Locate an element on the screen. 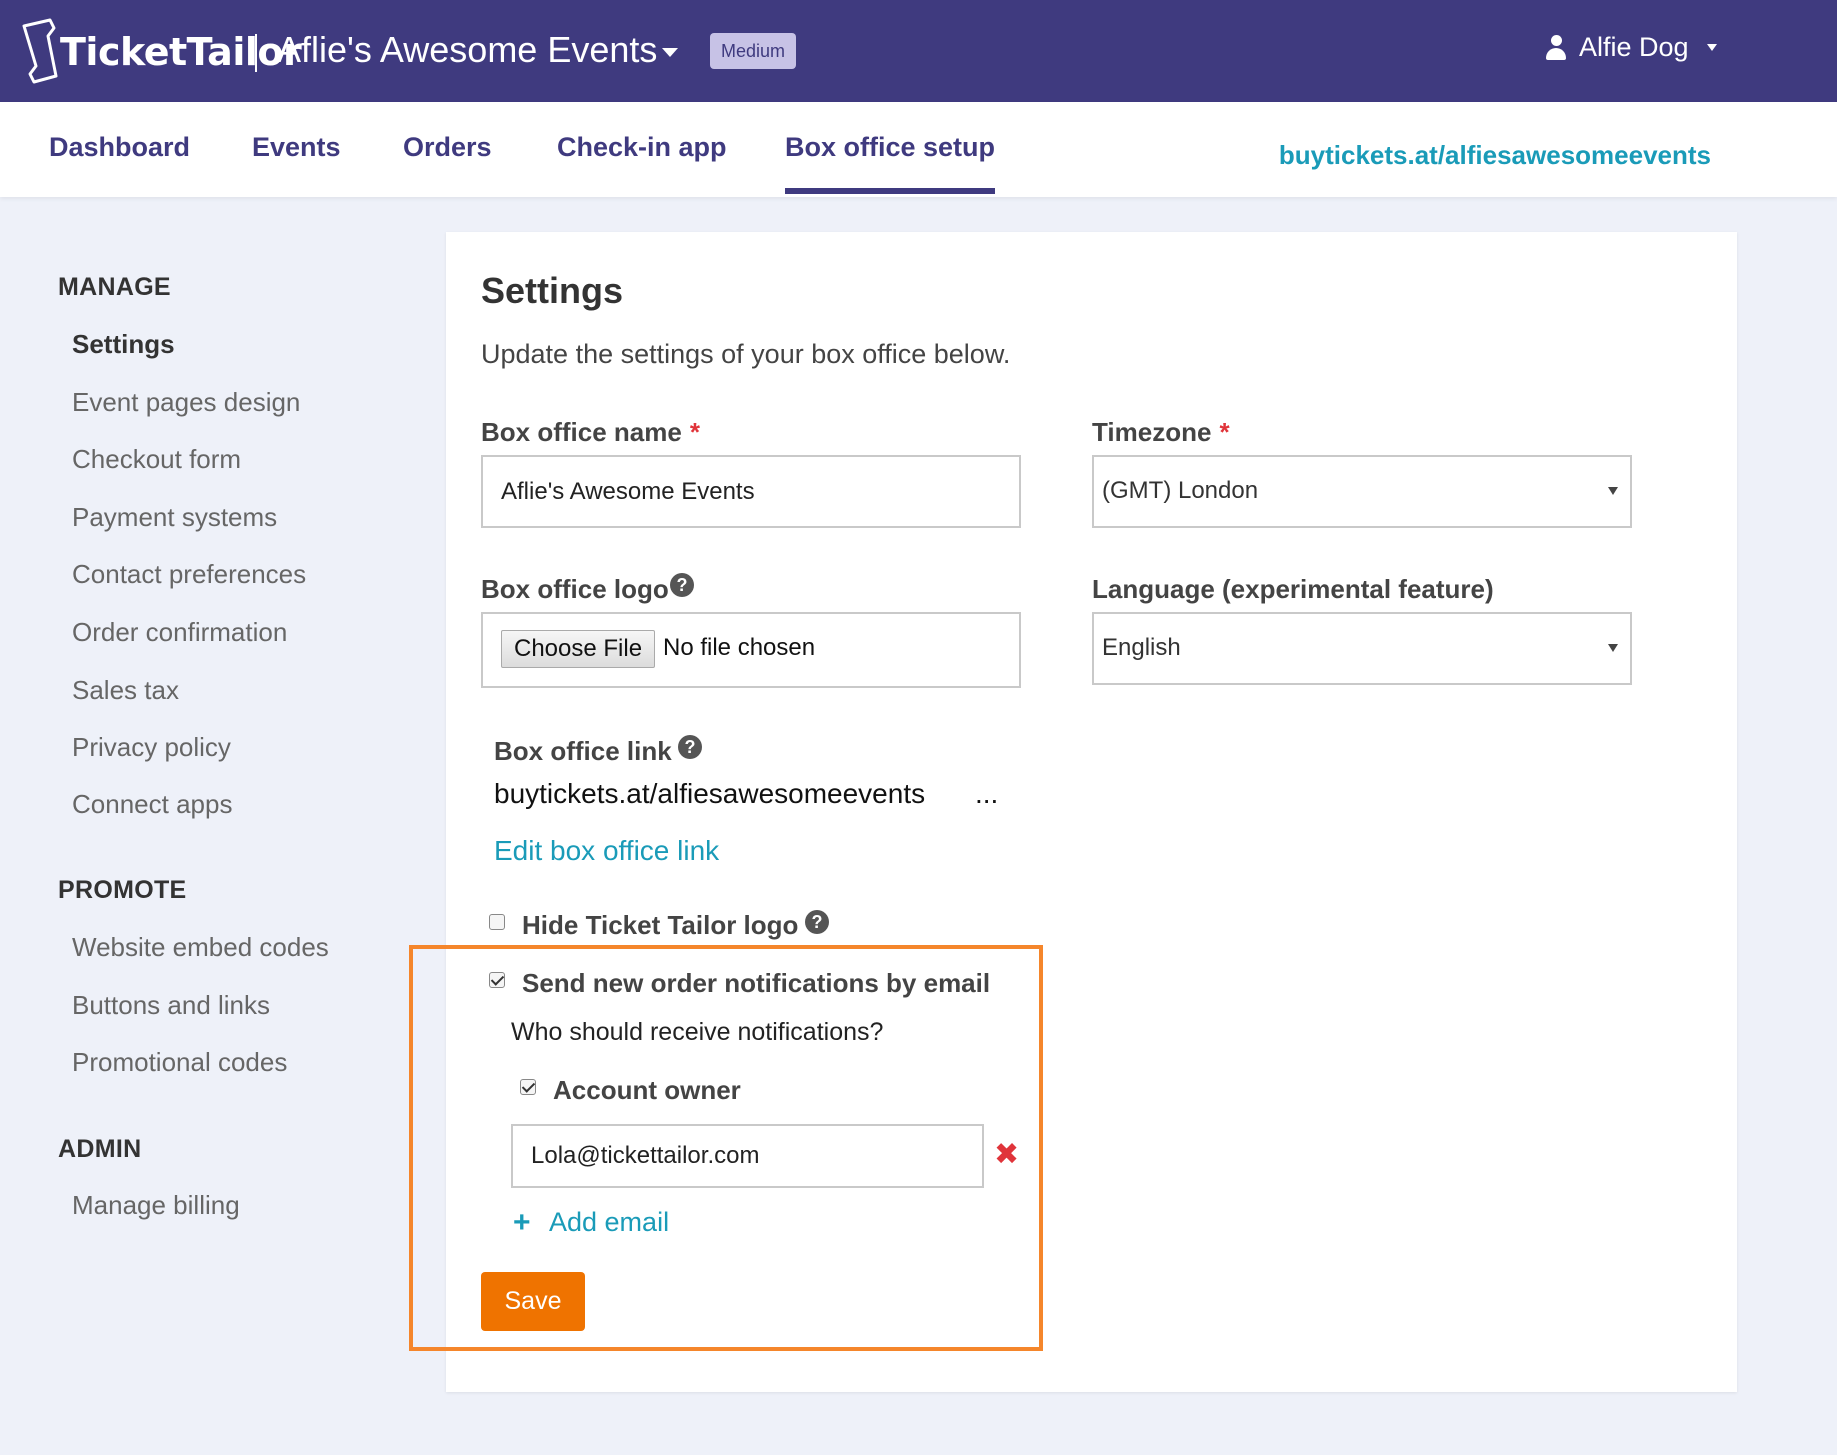 The image size is (1837, 1455). recipients-question: Who should receive notifications? is located at coordinates (697, 1032).